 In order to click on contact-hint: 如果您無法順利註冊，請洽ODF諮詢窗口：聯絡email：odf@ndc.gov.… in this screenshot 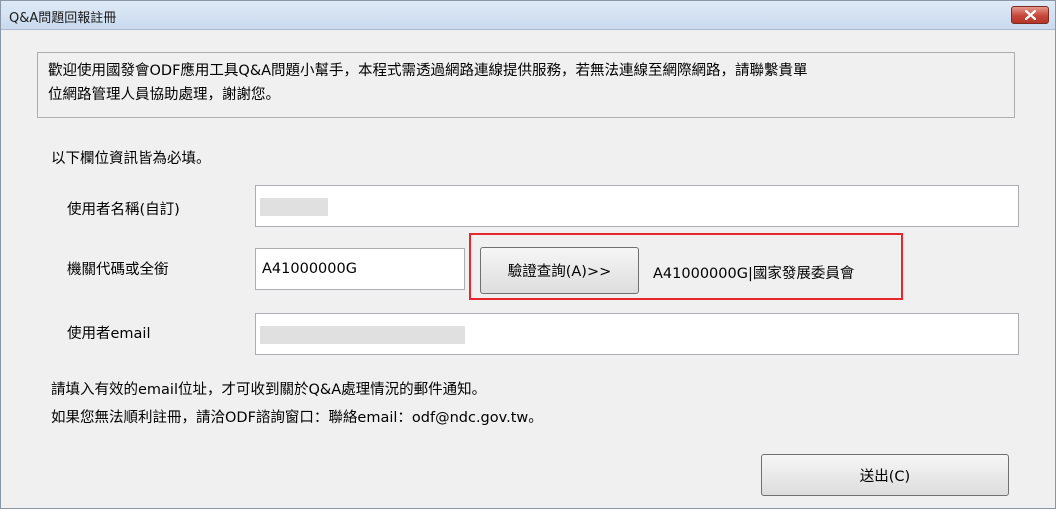, I will do `click(297, 418)`.